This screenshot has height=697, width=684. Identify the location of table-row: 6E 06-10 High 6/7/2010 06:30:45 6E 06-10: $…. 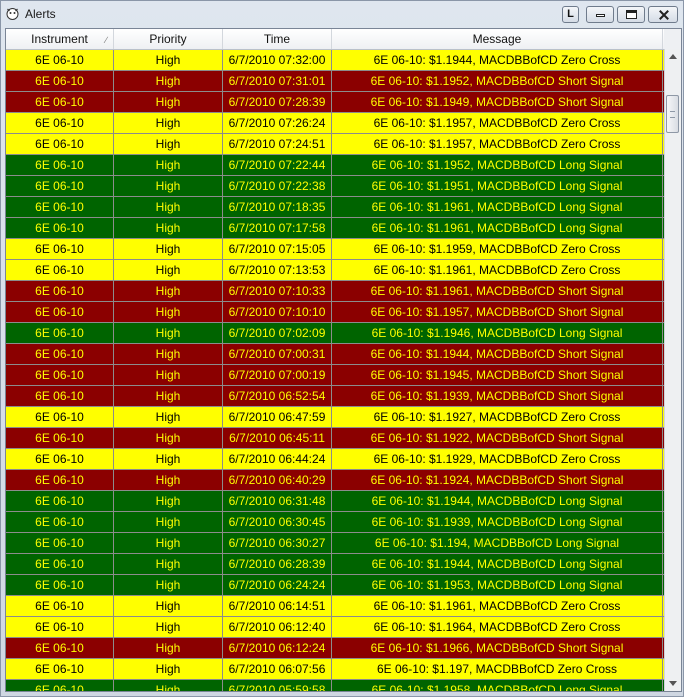
(335, 522).